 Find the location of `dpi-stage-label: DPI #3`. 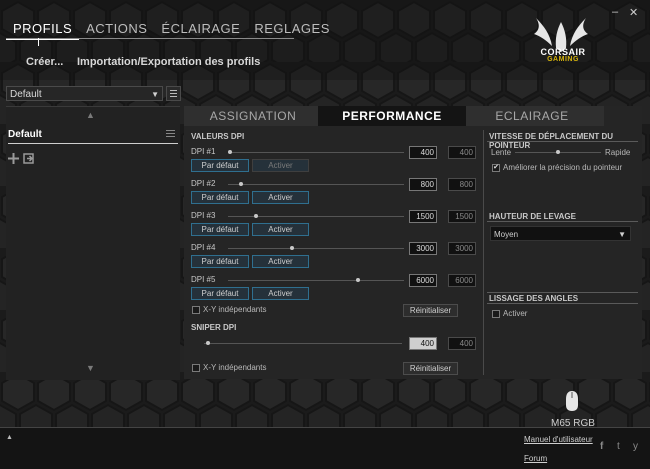

dpi-stage-label: DPI #3 is located at coordinates (203, 215).